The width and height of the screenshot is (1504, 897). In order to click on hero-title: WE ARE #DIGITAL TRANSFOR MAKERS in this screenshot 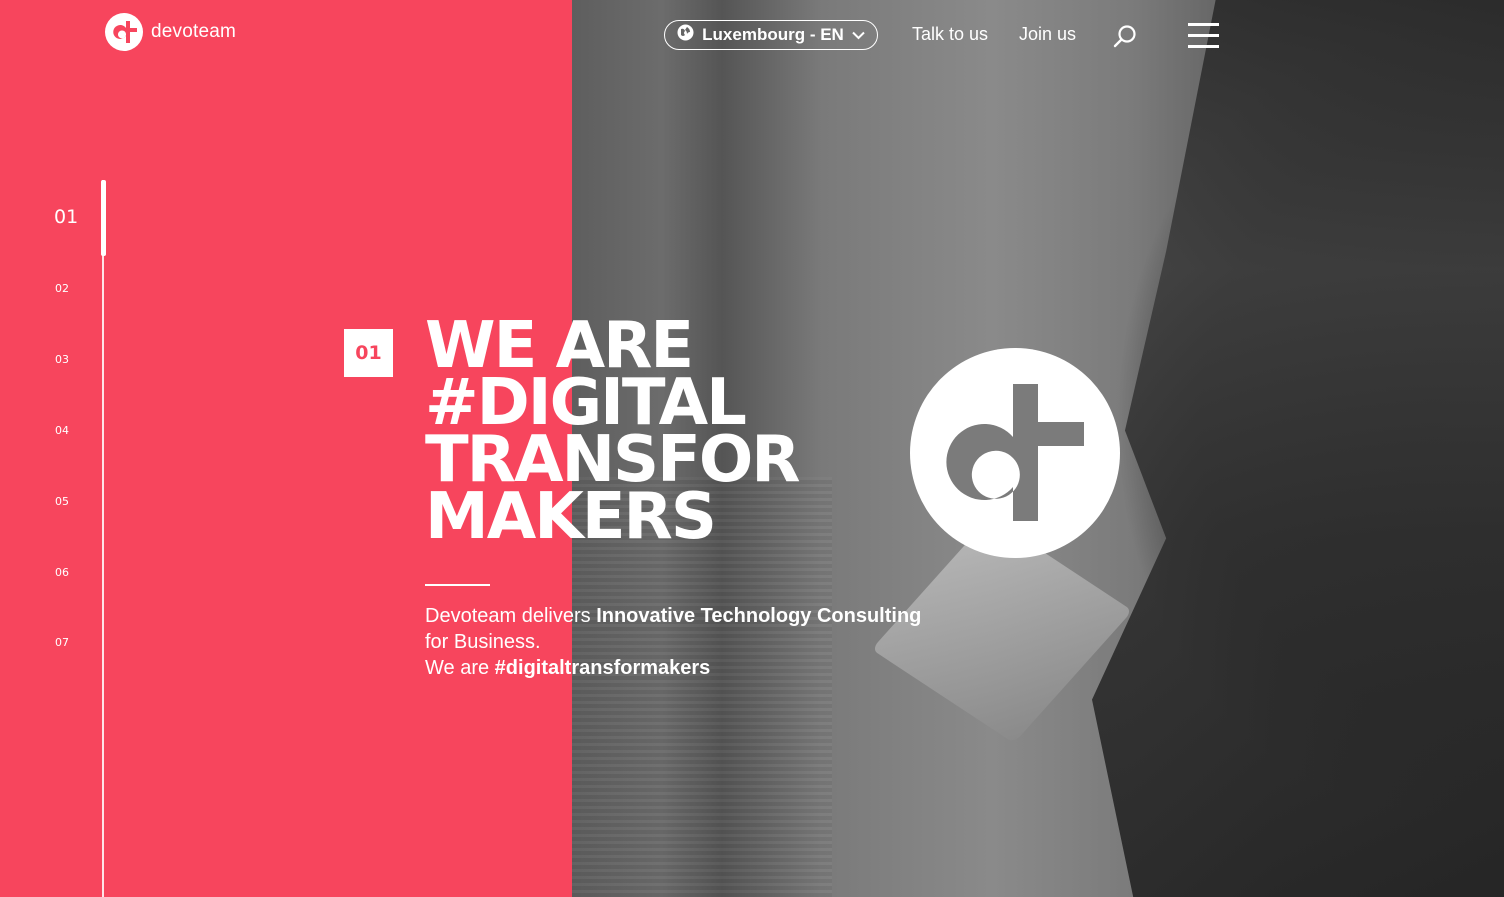, I will do `click(613, 434)`.